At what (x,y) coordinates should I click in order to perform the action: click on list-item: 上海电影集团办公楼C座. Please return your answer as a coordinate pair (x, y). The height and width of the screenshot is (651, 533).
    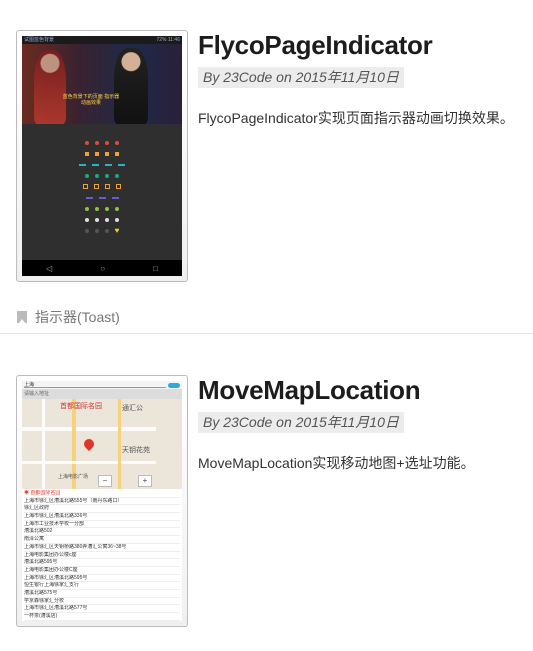
    Looking at the image, I should click on (102, 571).